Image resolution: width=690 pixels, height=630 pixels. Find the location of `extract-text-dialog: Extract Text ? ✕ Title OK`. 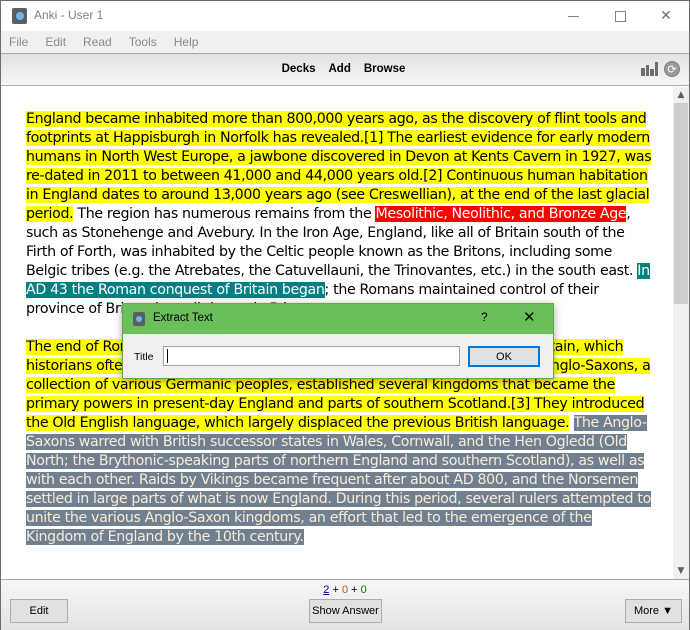

extract-text-dialog: Extract Text ? ✕ Title OK is located at coordinates (338, 341).